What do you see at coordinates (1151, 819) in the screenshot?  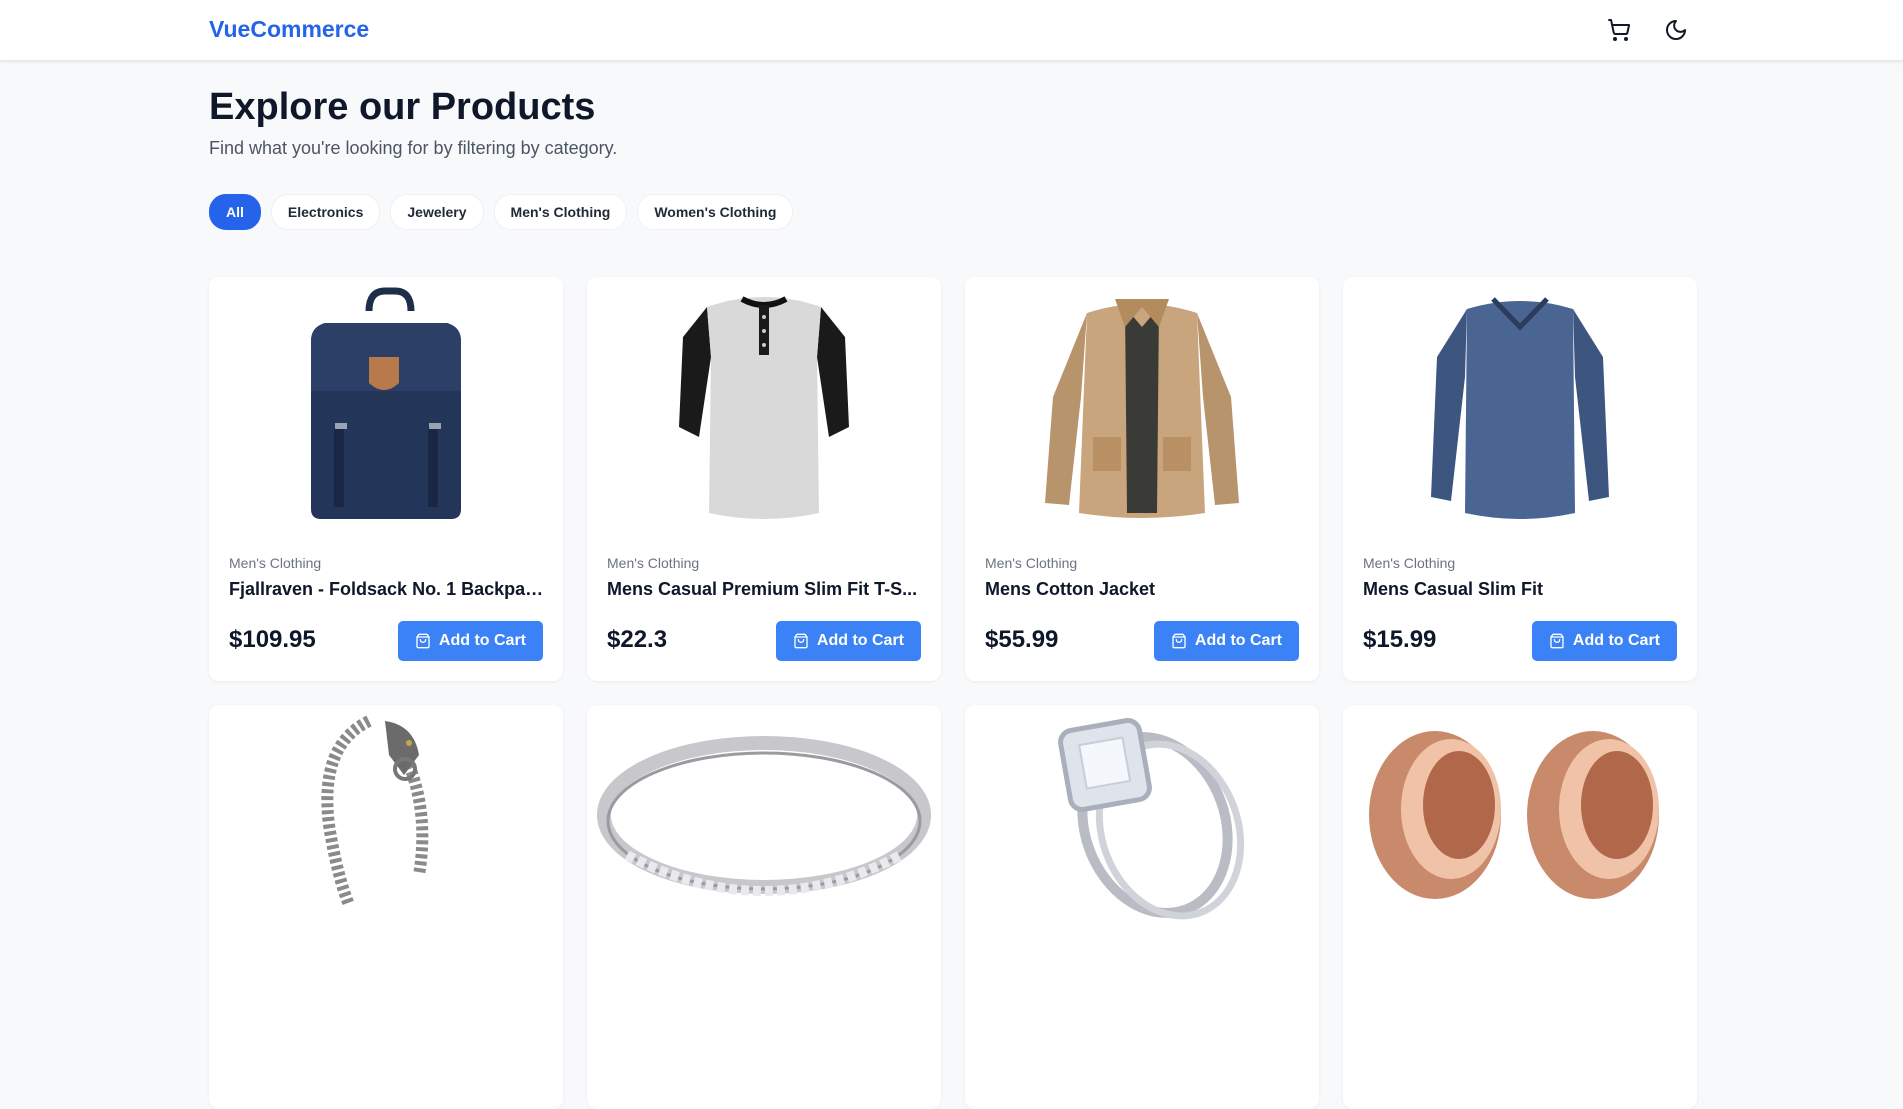 I see `product-image-diamond-ring` at bounding box center [1151, 819].